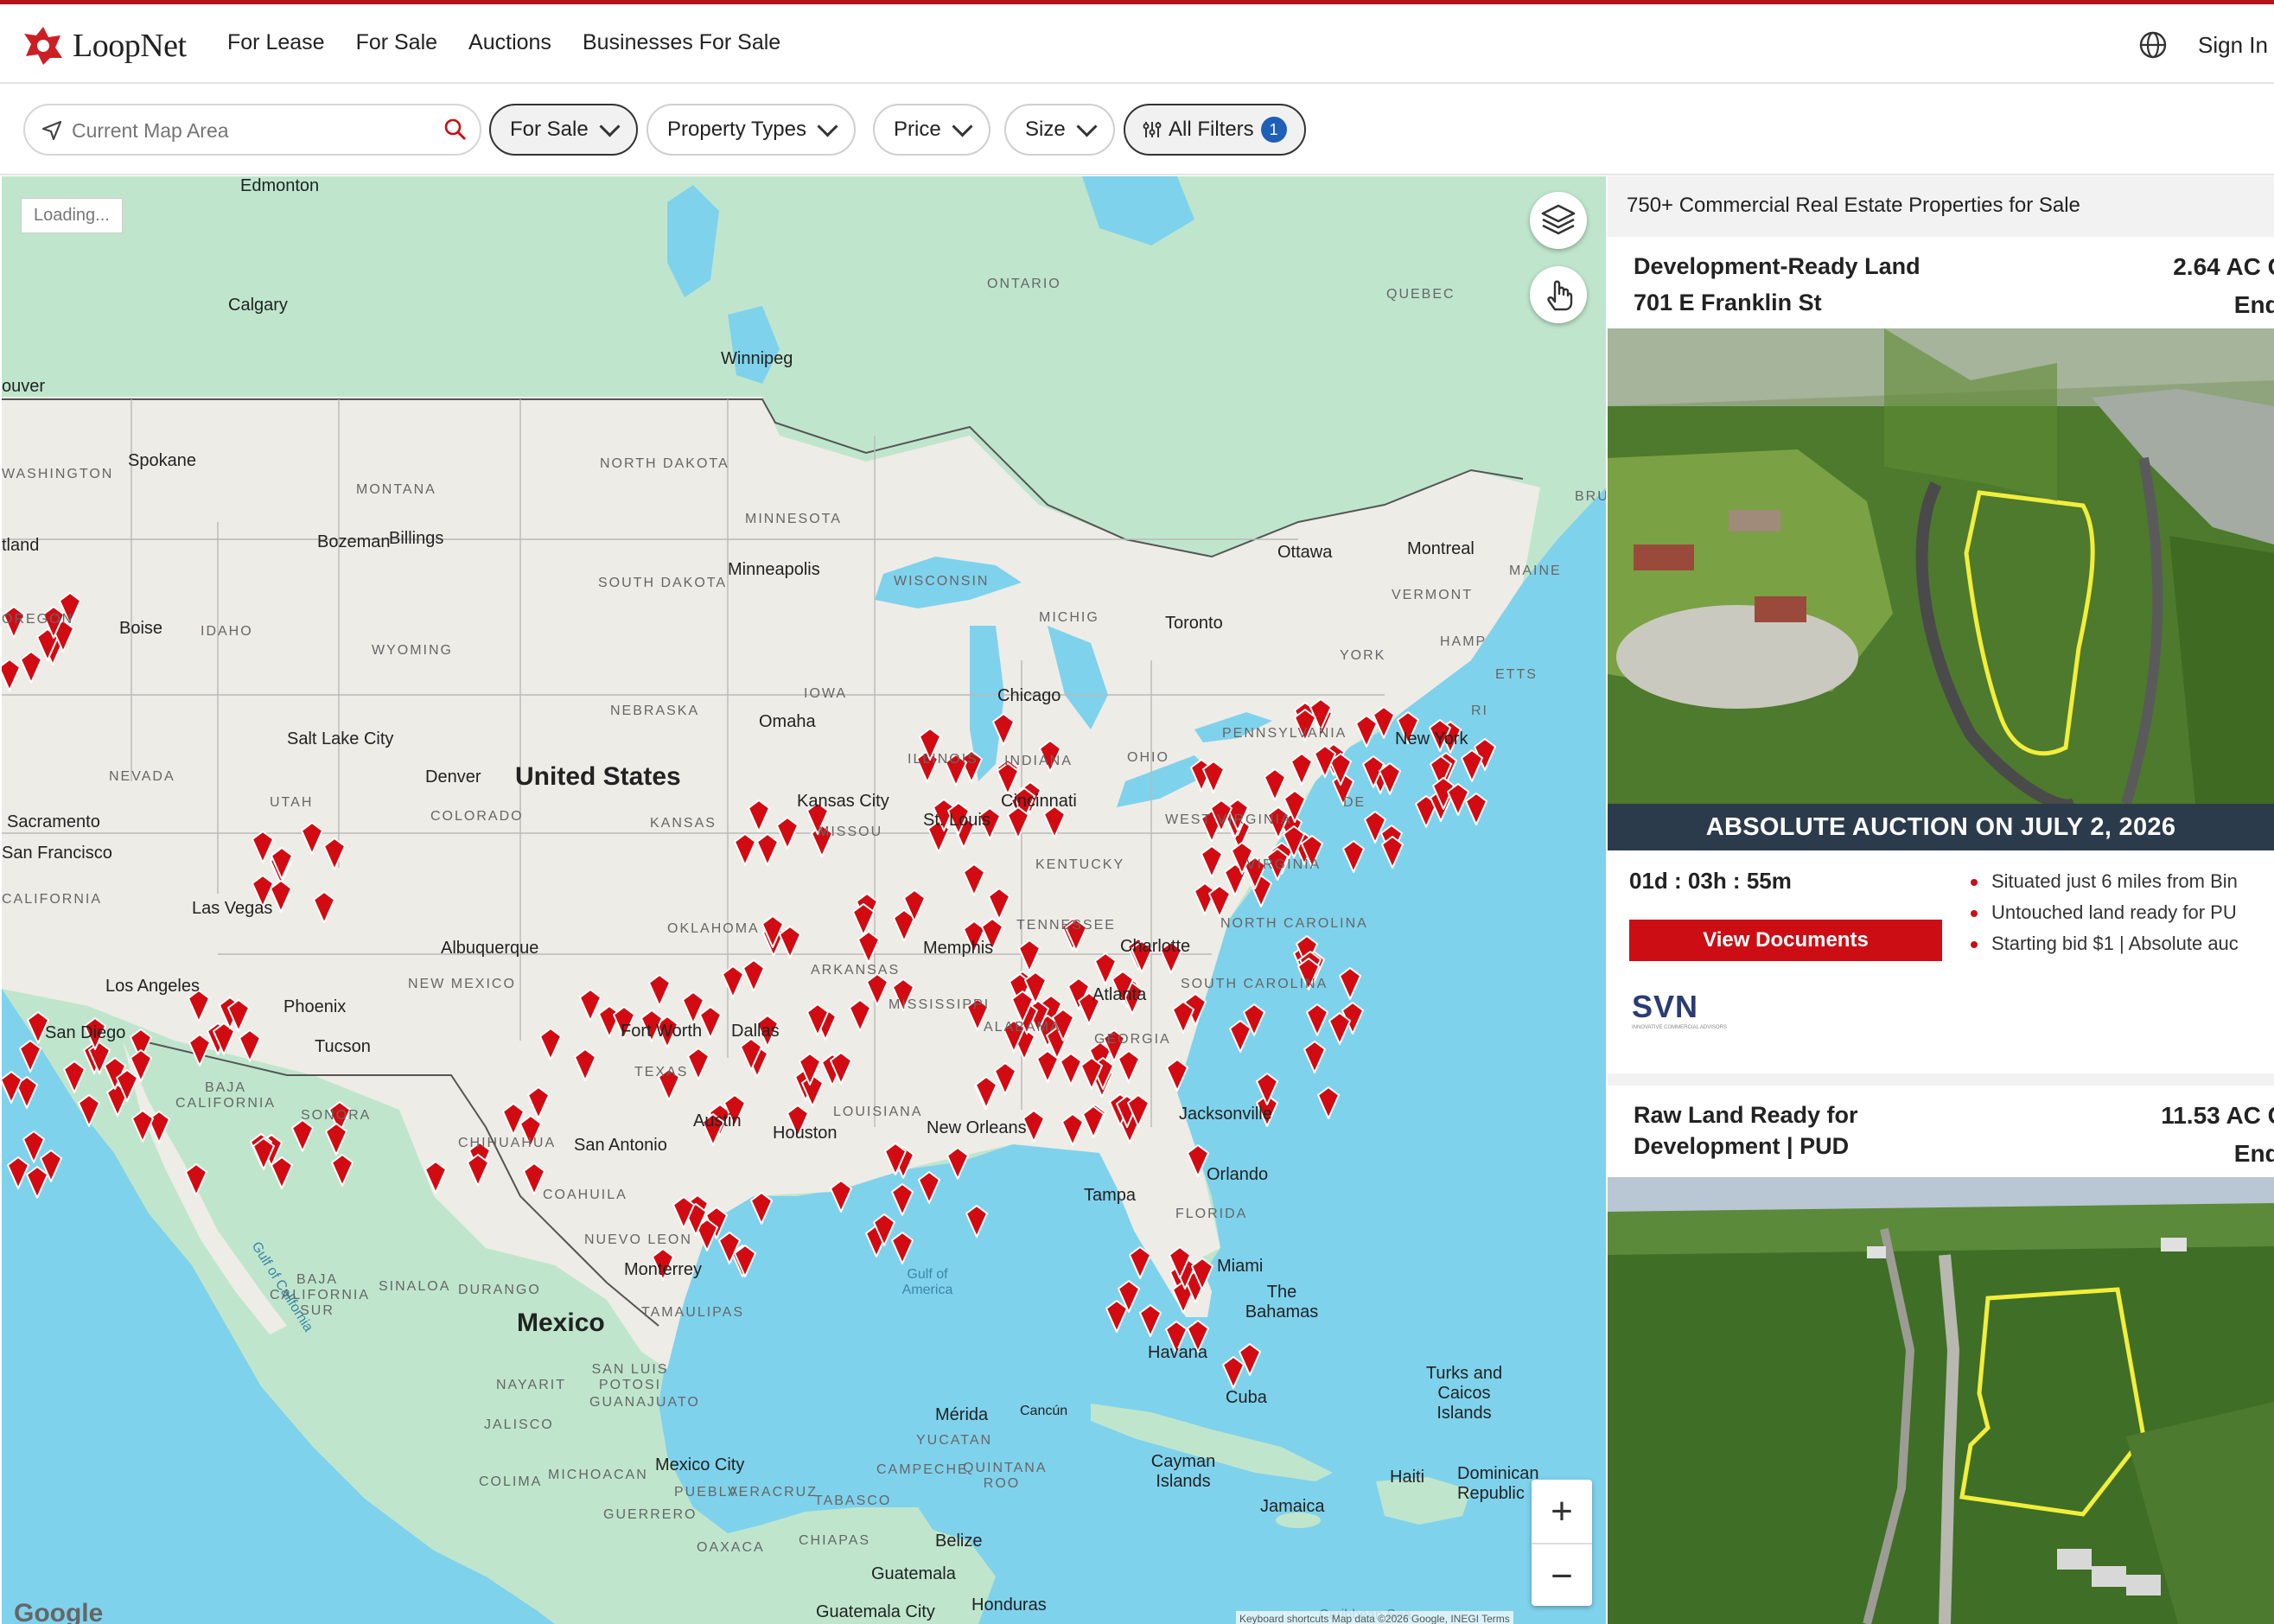  I want to click on price-dropdown: Price, so click(932, 130).